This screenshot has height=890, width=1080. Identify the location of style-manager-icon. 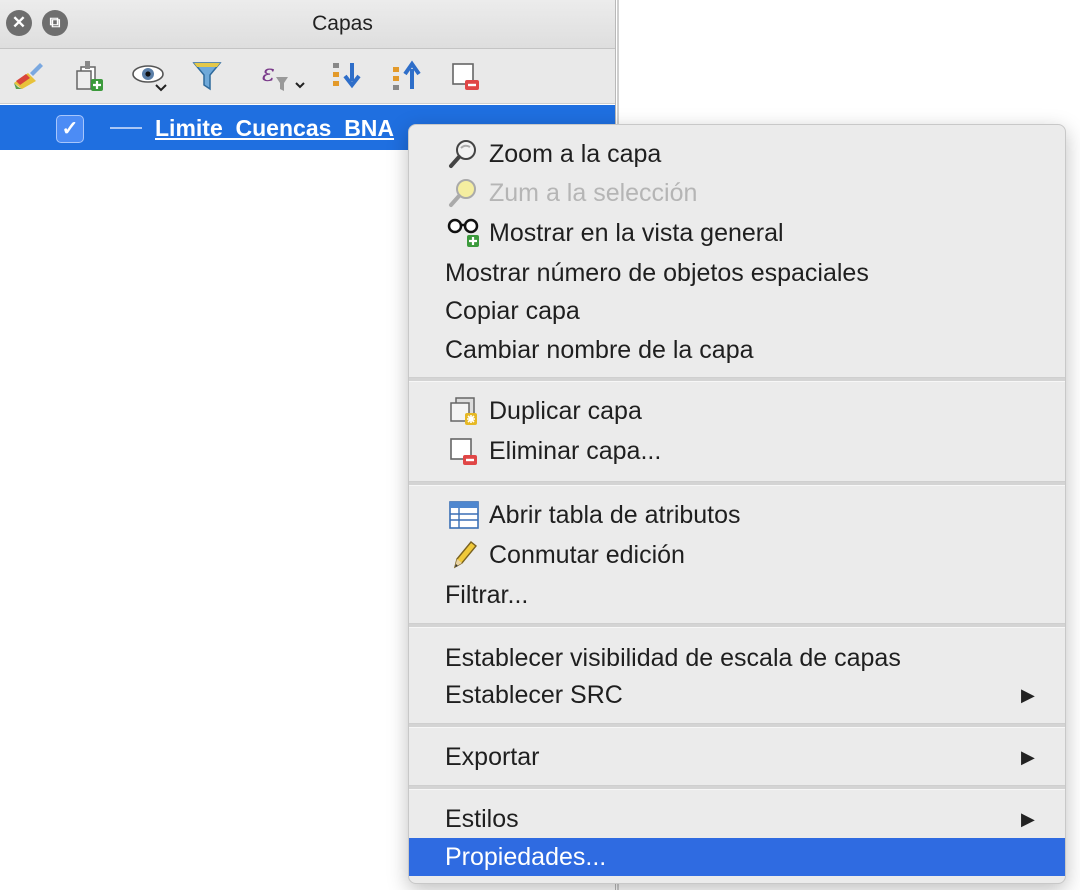
(28, 76).